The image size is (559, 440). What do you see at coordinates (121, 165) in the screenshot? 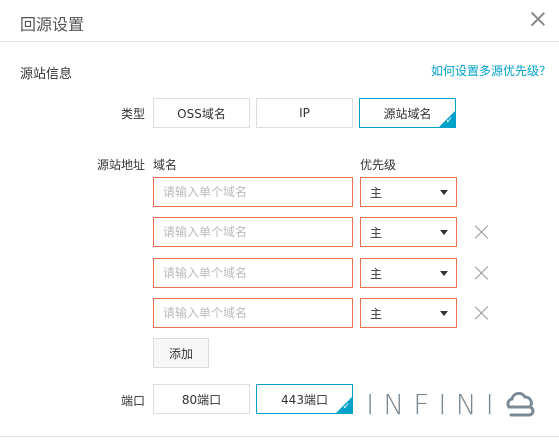
I see `origin-address-label: 源站地址` at bounding box center [121, 165].